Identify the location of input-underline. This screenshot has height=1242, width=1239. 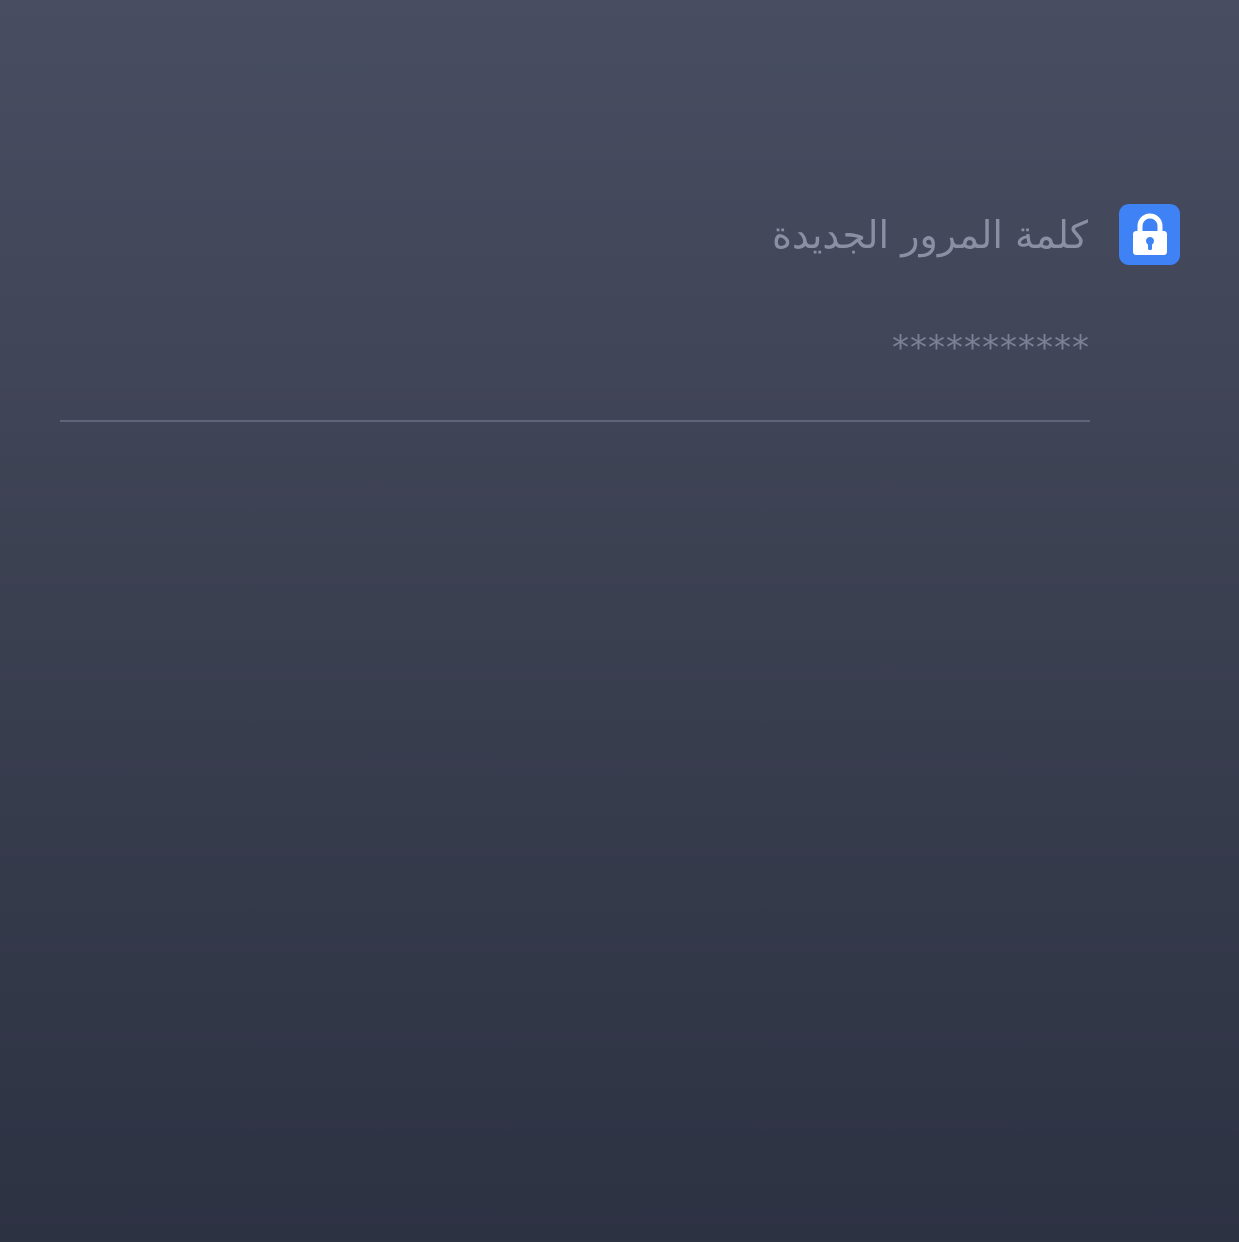
(575, 421).